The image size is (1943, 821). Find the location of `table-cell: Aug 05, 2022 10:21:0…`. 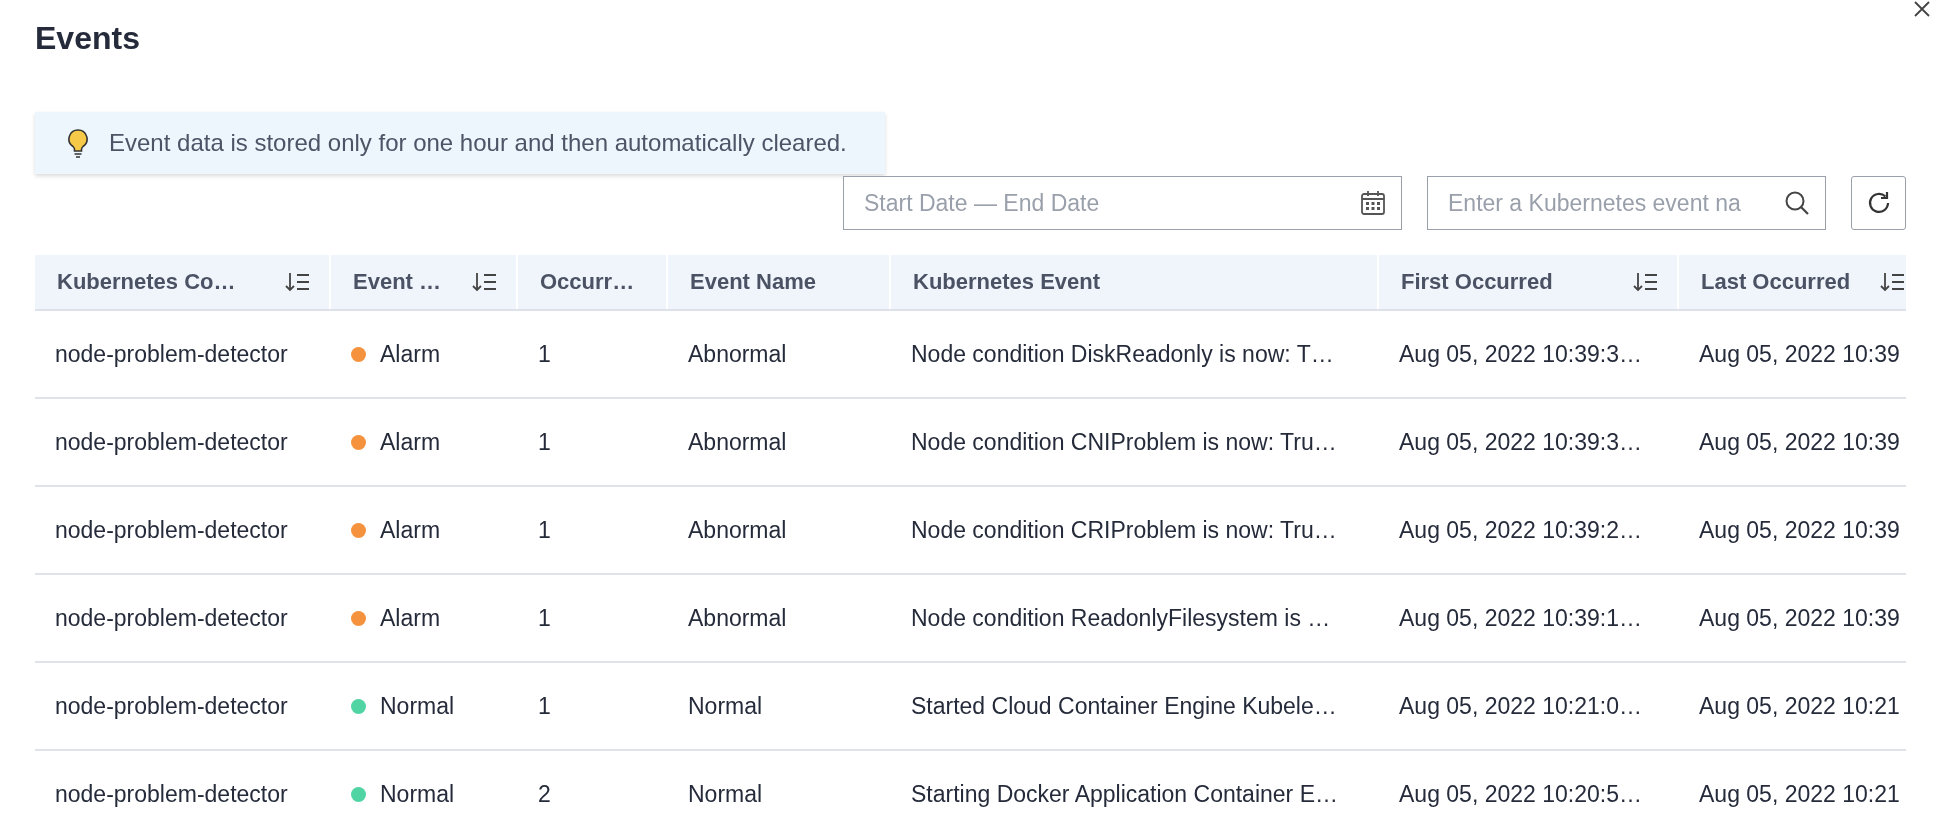

table-cell: Aug 05, 2022 10:21:0… is located at coordinates (1520, 706).